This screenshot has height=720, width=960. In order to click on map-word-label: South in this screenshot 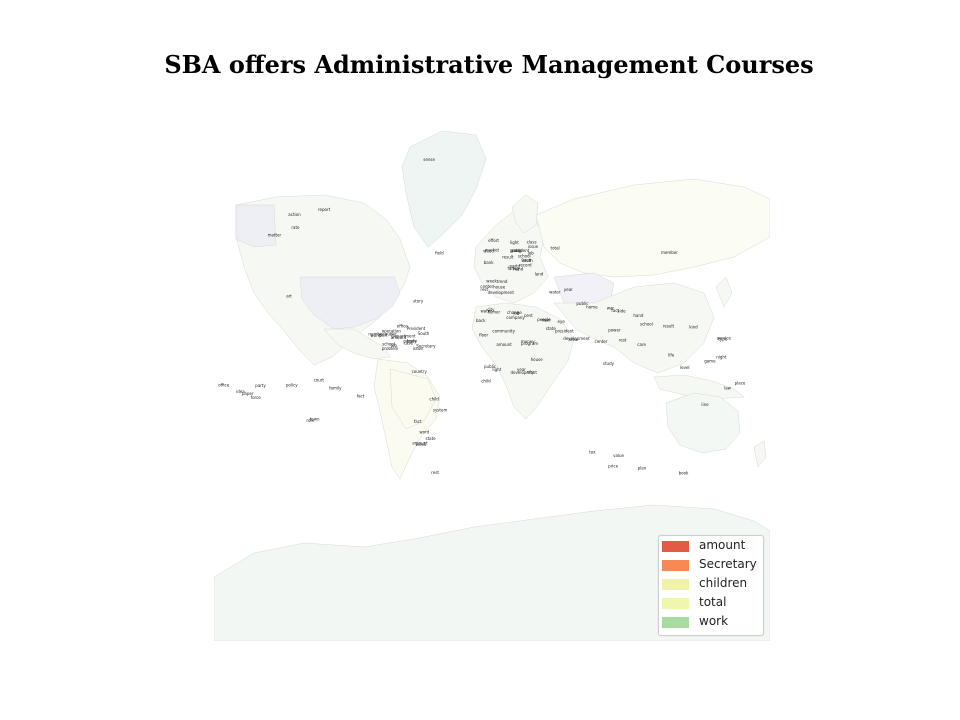, I will do `click(424, 333)`.